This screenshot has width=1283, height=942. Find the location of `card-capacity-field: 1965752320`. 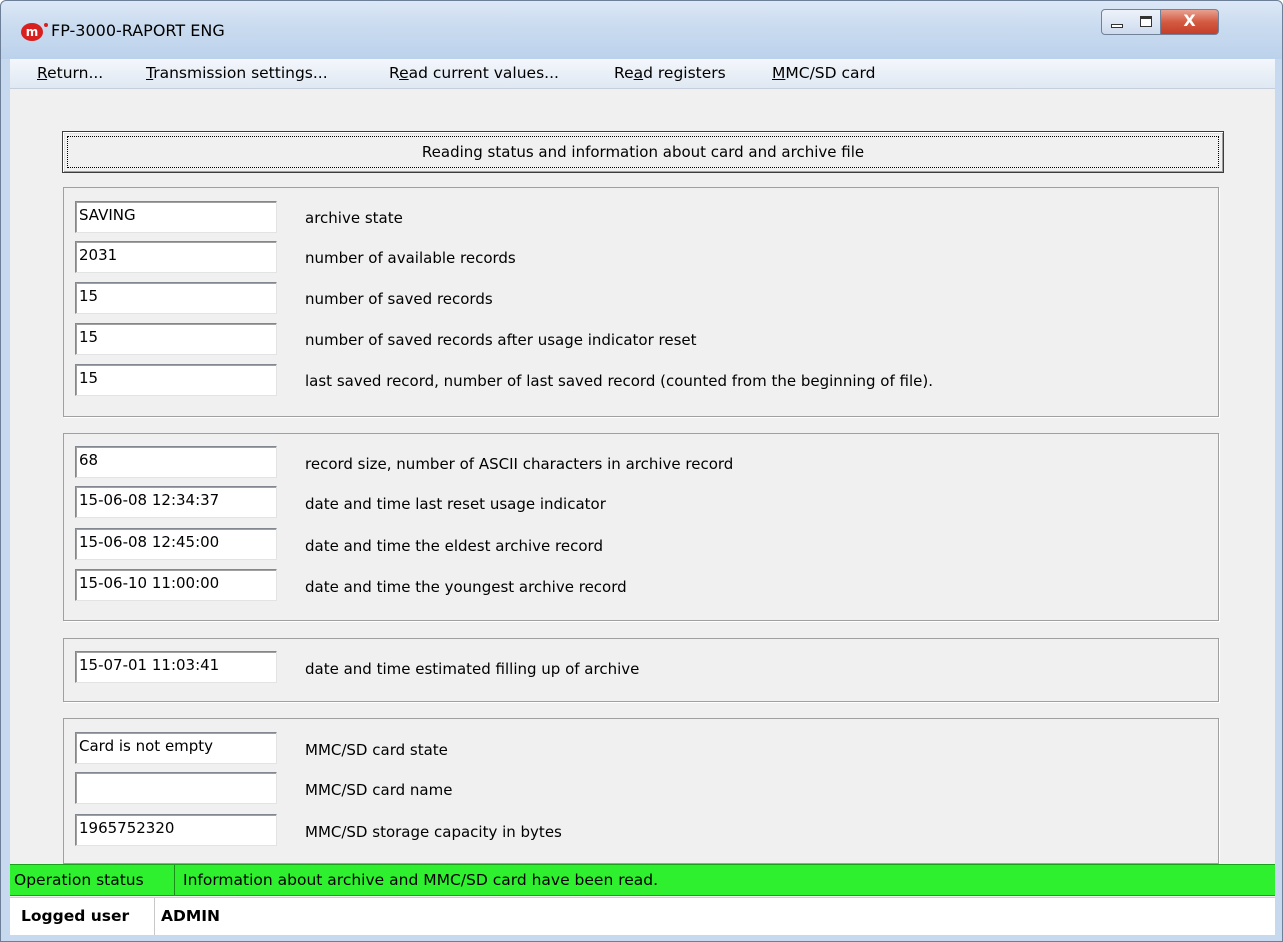

card-capacity-field: 1965752320 is located at coordinates (176, 830).